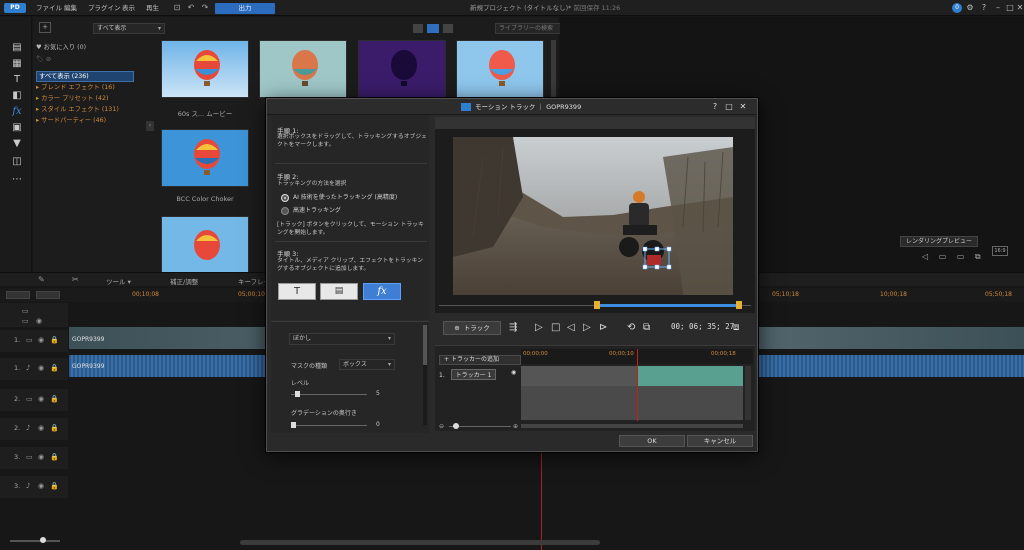  Describe the element at coordinates (425, 375) in the screenshot. I see `effect-panel-scrollbar` at that location.